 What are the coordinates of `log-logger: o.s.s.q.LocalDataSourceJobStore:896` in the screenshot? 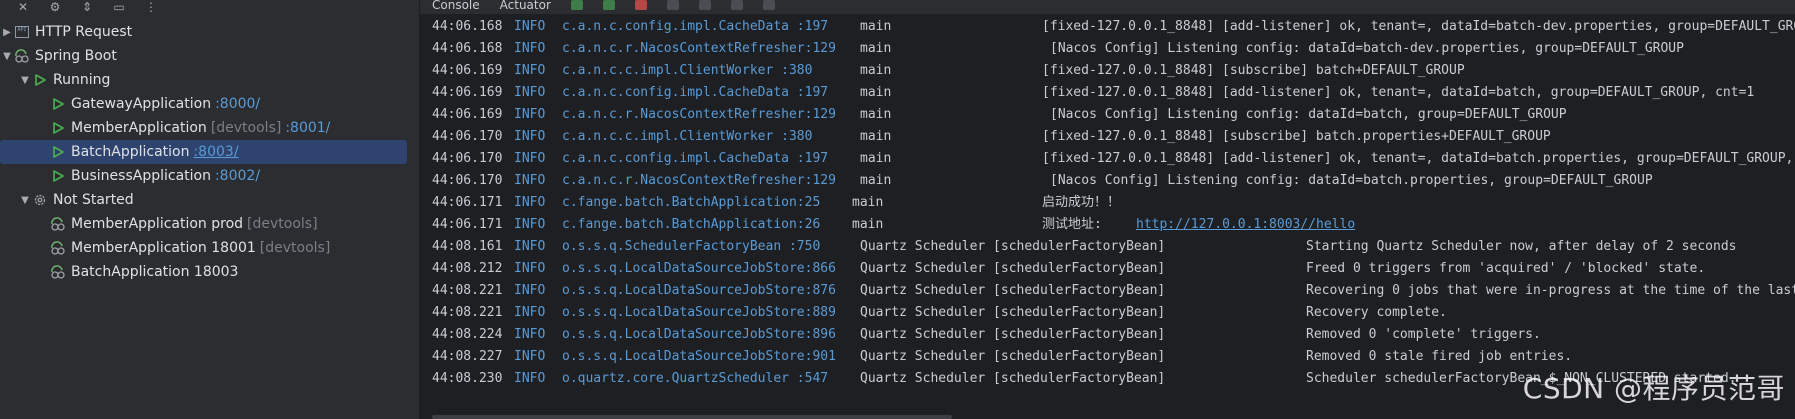 It's located at (699, 334).